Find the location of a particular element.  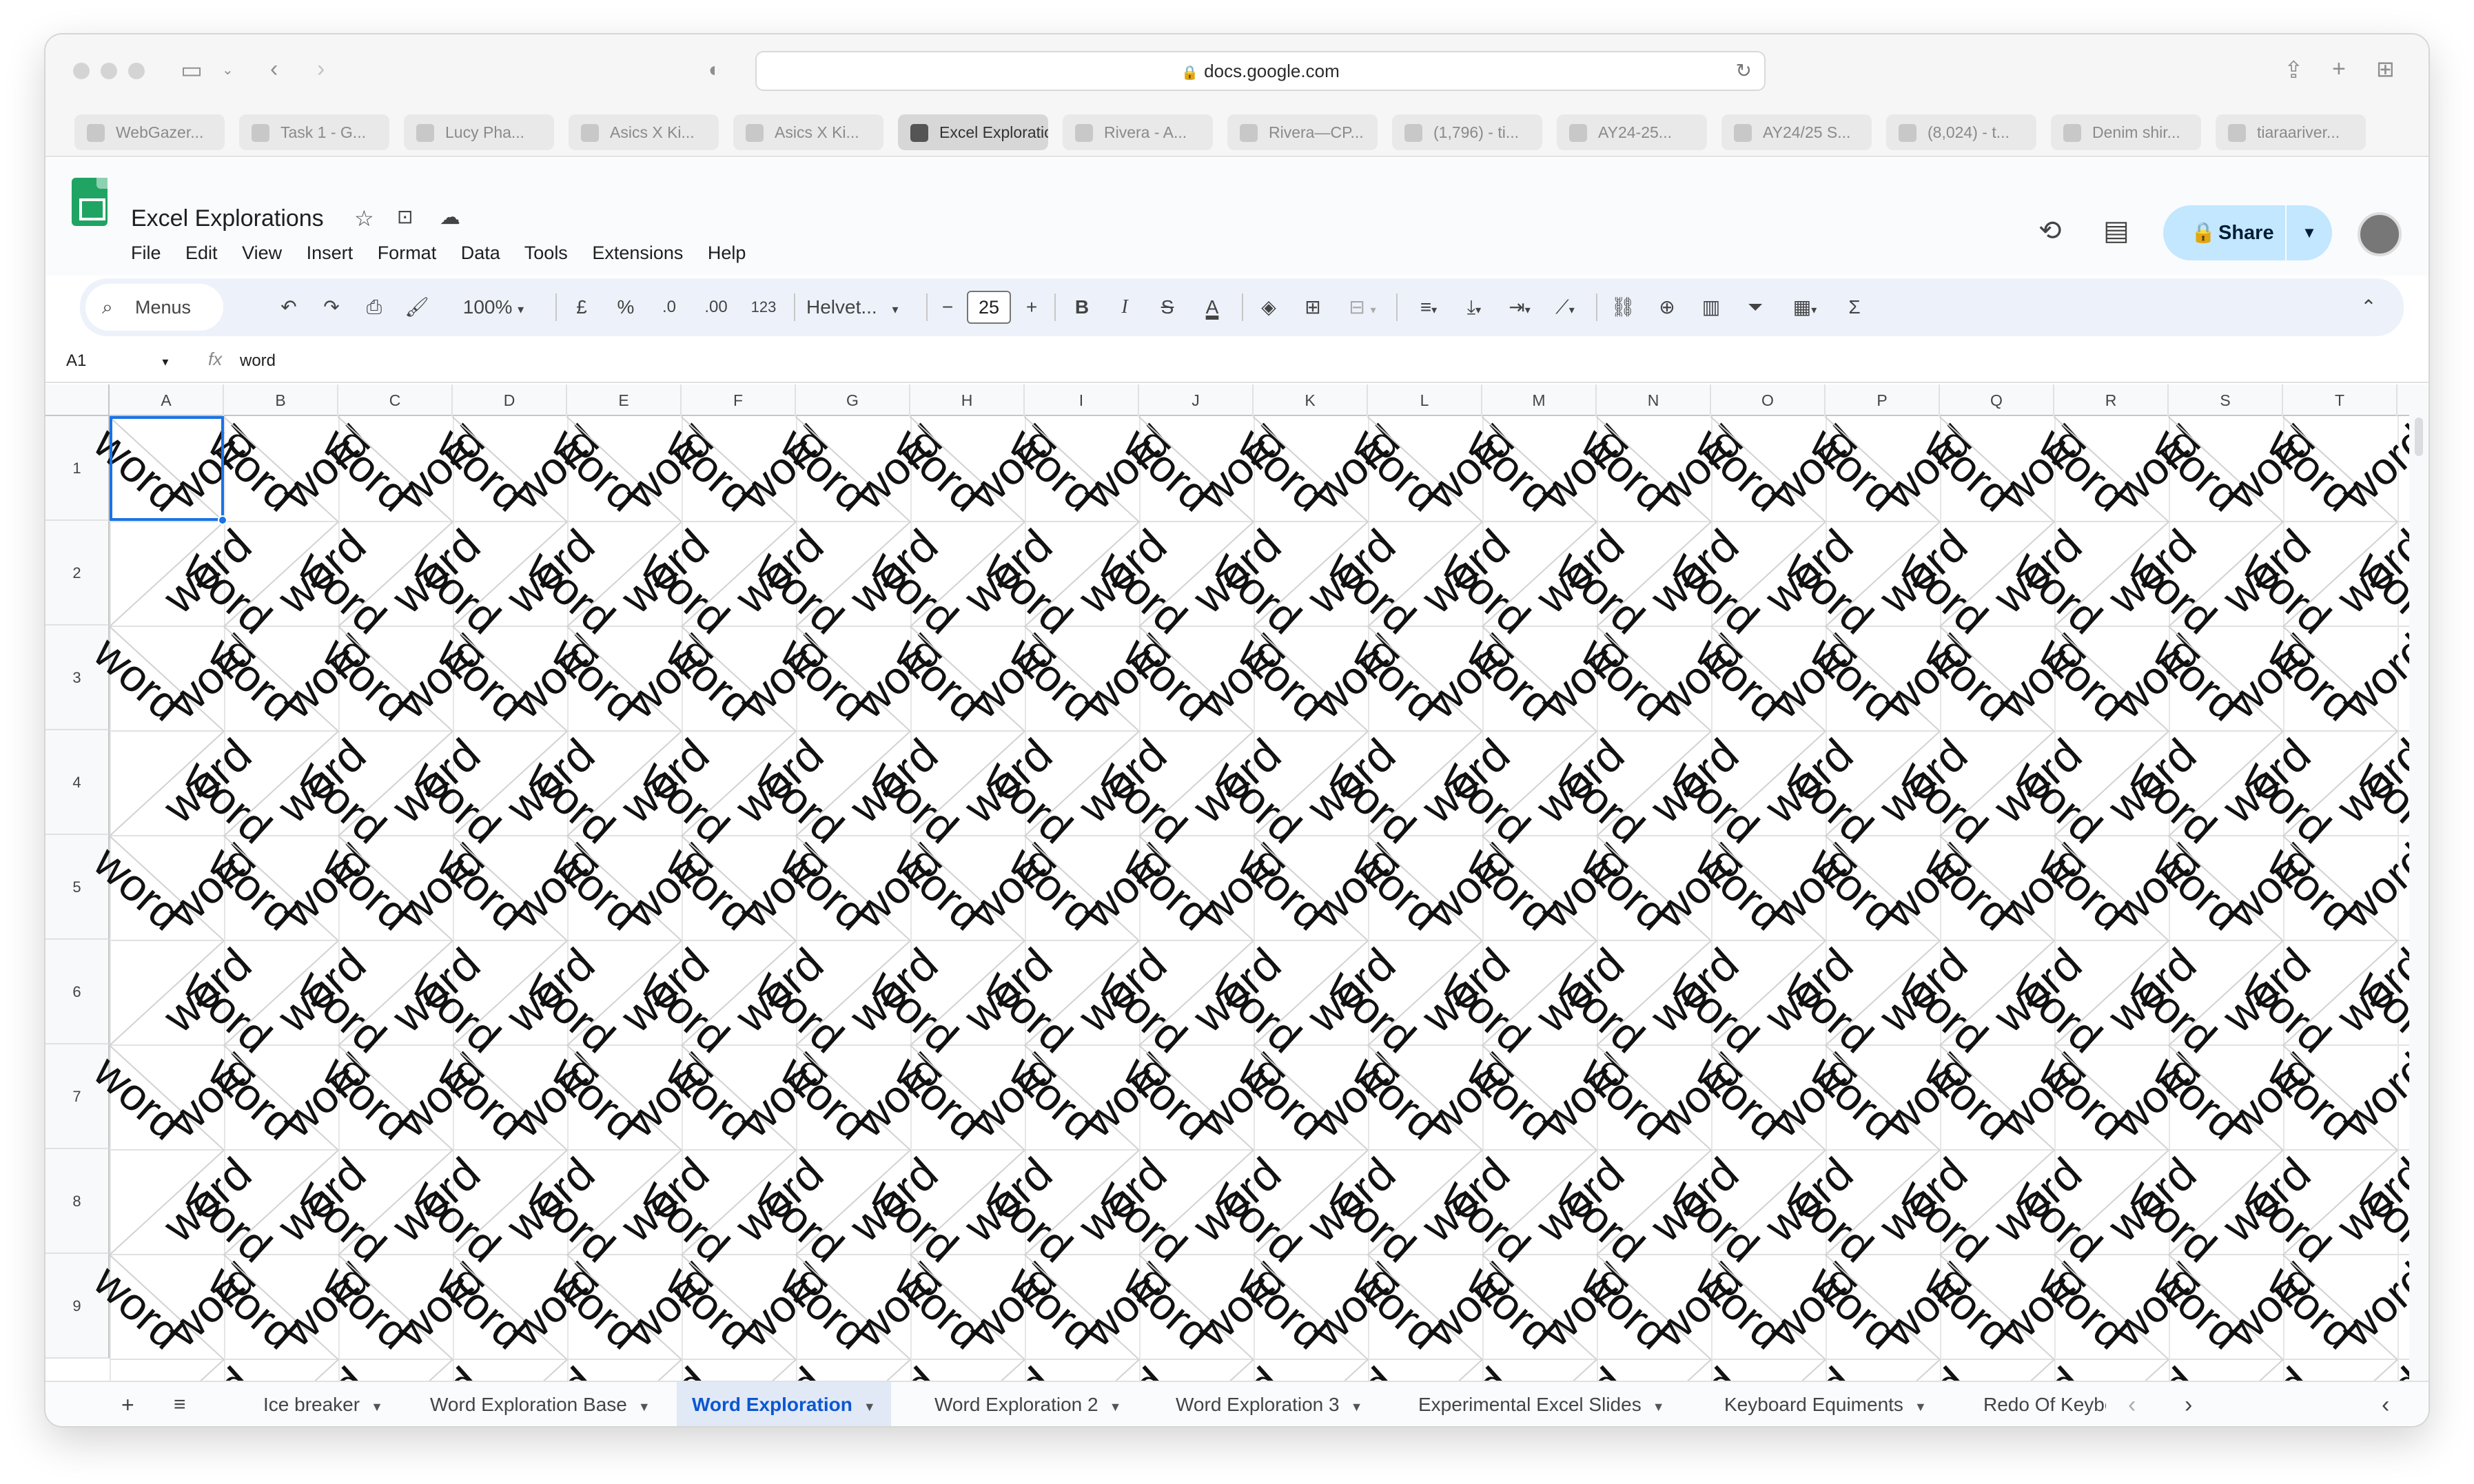

sheet-tab: Ice breaker ▼ is located at coordinates (323, 1404).